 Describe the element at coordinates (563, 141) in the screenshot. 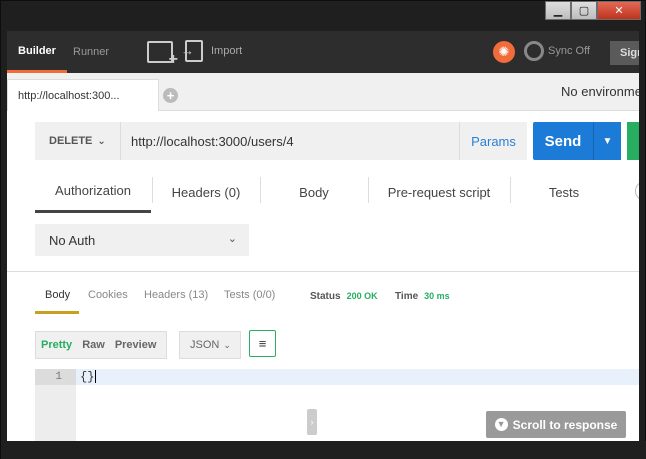

I see `send-button: Send` at that location.